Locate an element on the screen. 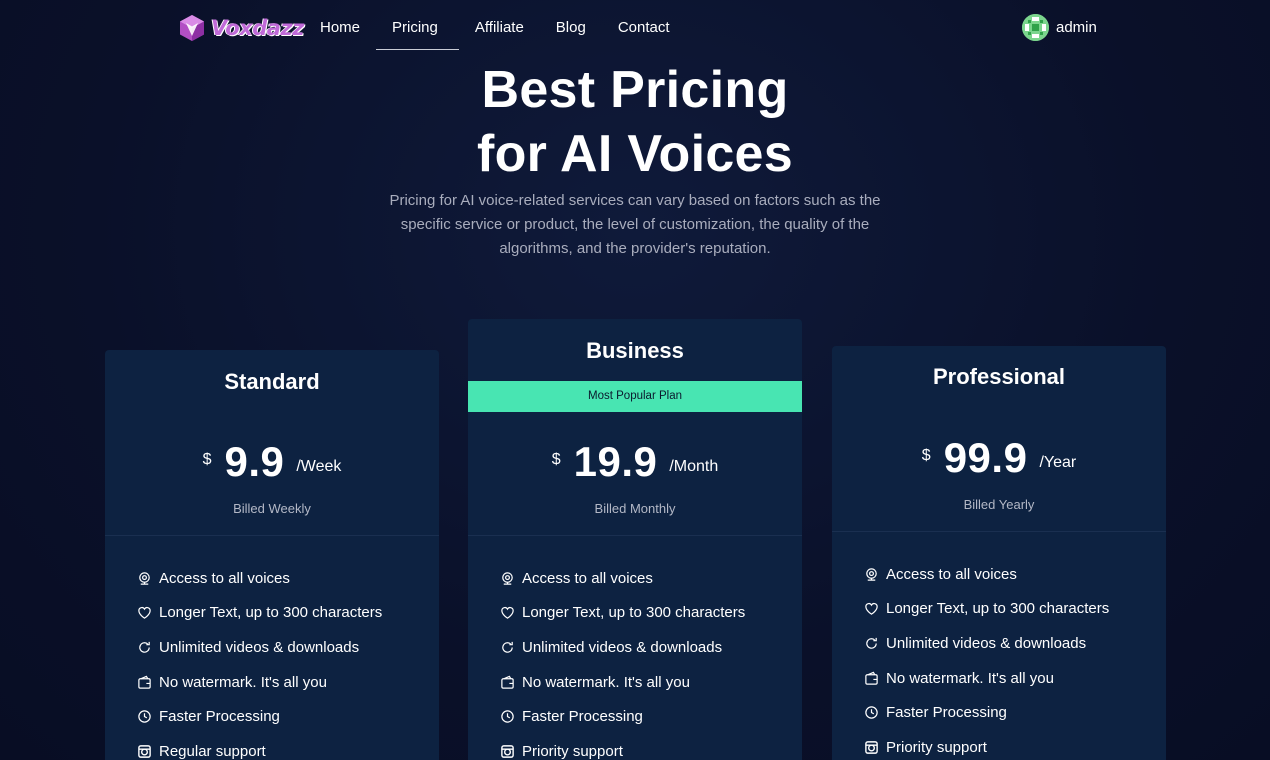 Image resolution: width=1270 pixels, height=760 pixels. price-amount: 9.9 is located at coordinates (254, 461).